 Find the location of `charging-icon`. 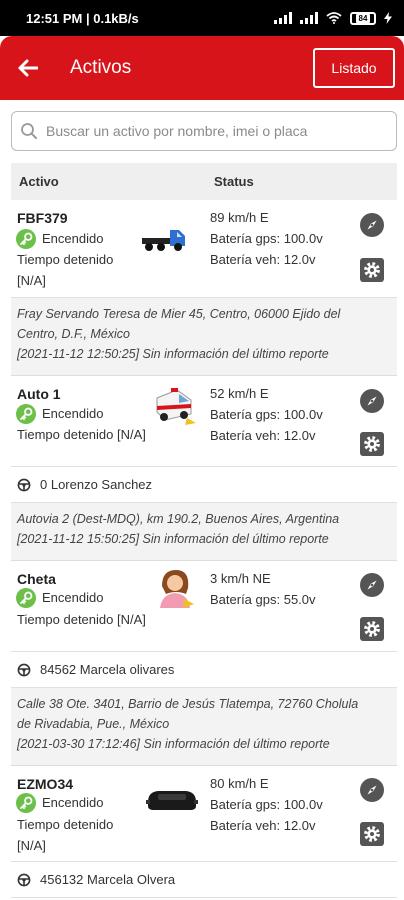

charging-icon is located at coordinates (388, 18).